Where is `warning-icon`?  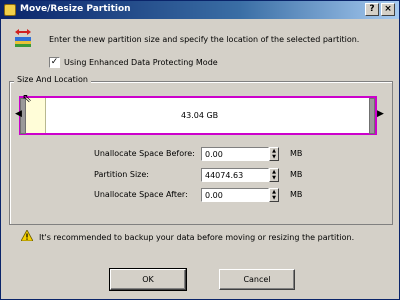
warning-icon is located at coordinates (27, 235).